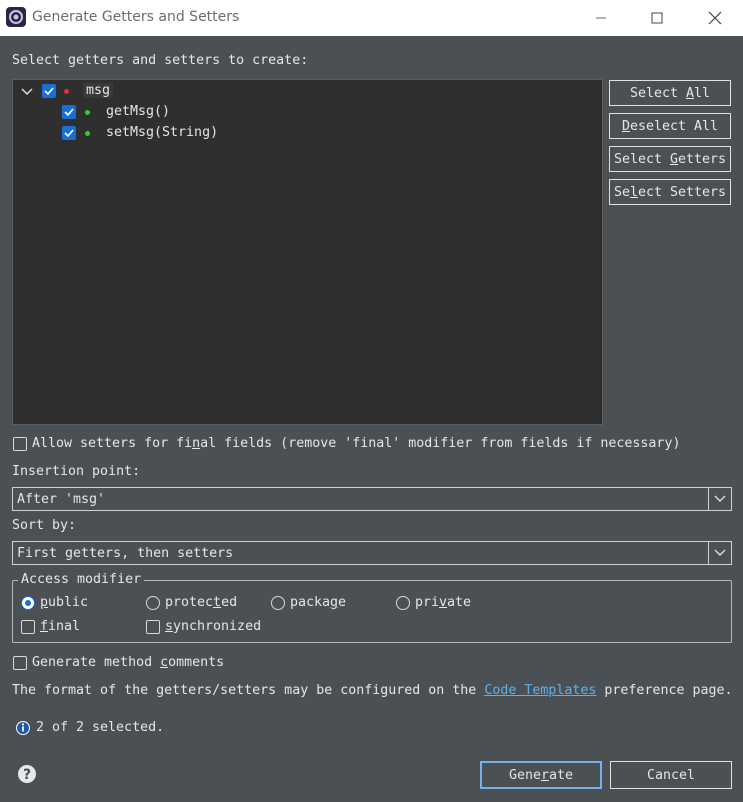  Describe the element at coordinates (112, 443) in the screenshot. I see `label-text: Allow setters for fi` at that location.